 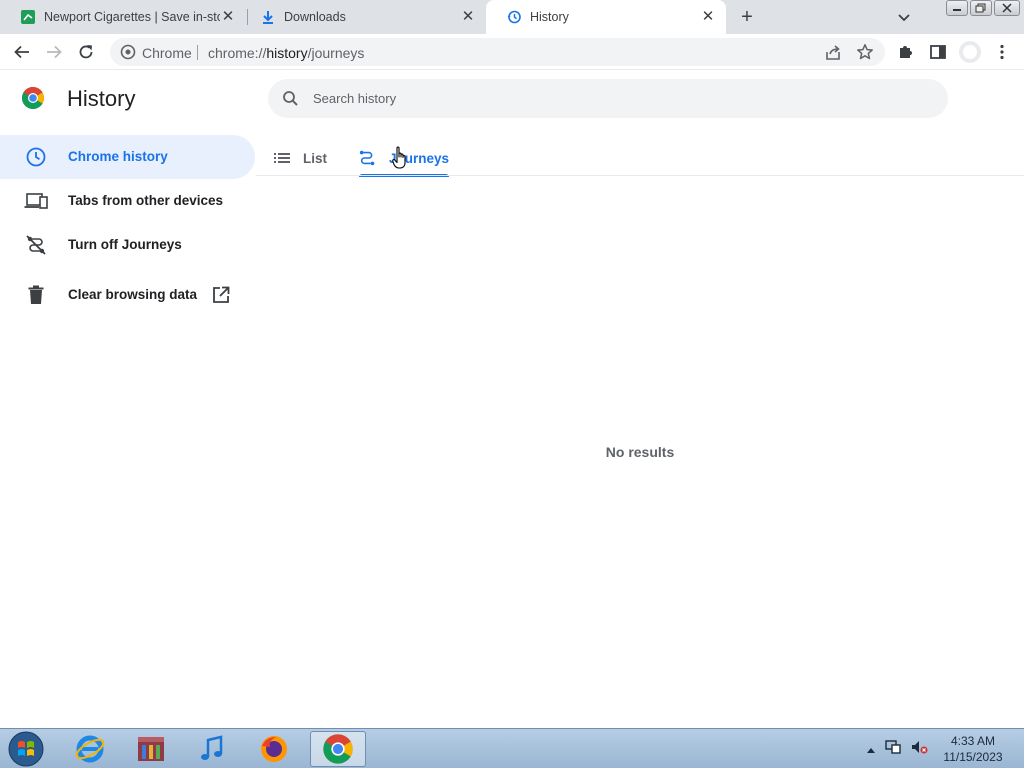 What do you see at coordinates (167, 53) in the screenshot?
I see `site-label: Chrome` at bounding box center [167, 53].